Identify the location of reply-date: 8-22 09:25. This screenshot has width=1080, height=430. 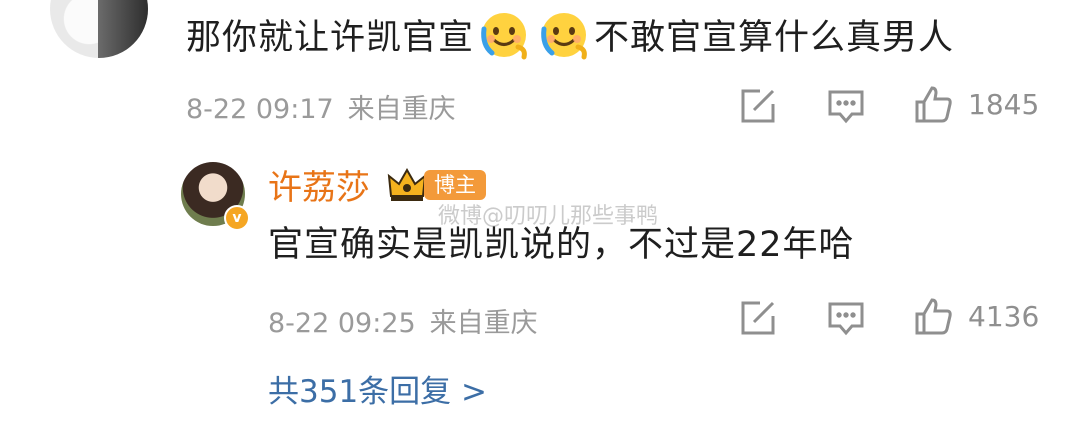
(342, 323).